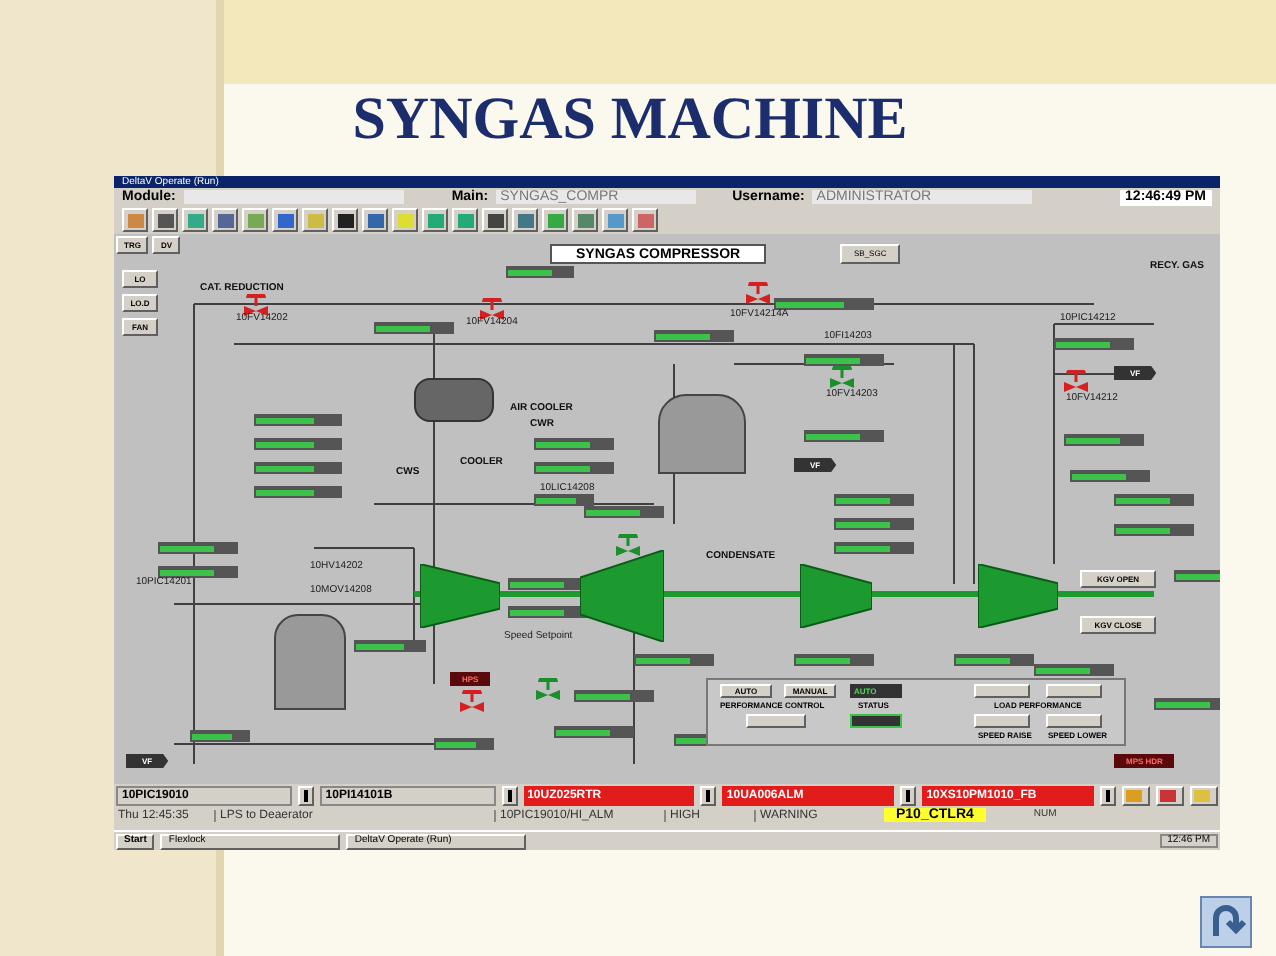  What do you see at coordinates (293, 197) in the screenshot?
I see `module-field` at bounding box center [293, 197].